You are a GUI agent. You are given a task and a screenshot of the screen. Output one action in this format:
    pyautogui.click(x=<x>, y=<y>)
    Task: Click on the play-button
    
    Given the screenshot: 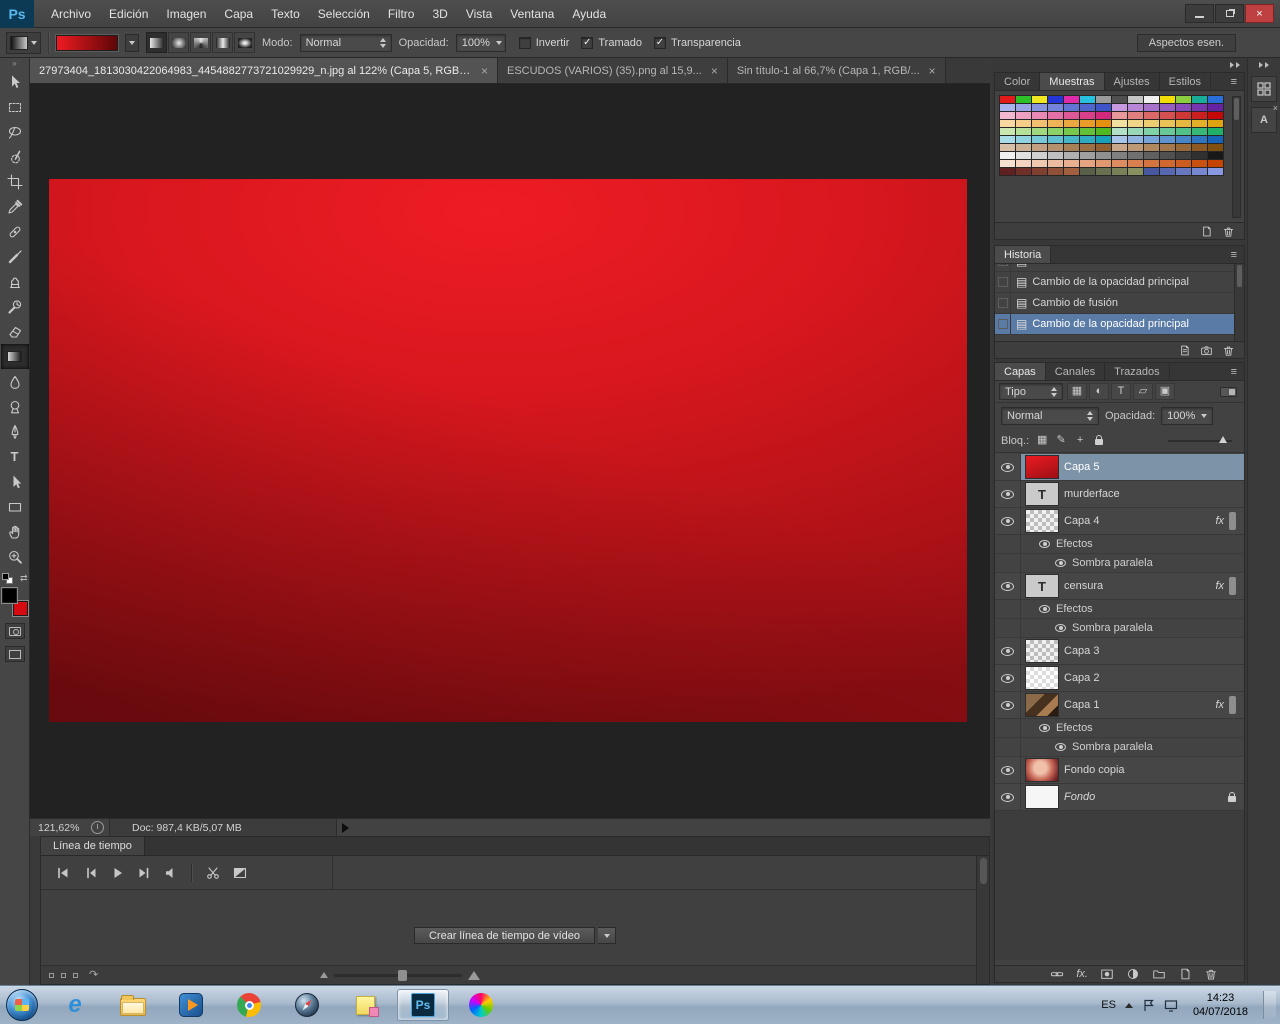 What is the action you would take?
    pyautogui.click(x=116, y=873)
    